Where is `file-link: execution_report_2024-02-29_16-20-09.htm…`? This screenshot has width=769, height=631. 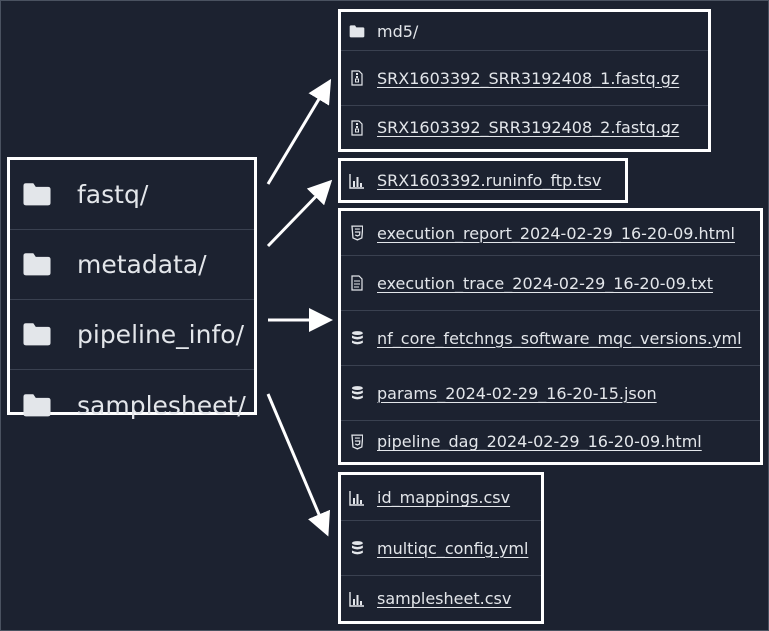 file-link: execution_report_2024-02-29_16-20-09.htm… is located at coordinates (556, 233).